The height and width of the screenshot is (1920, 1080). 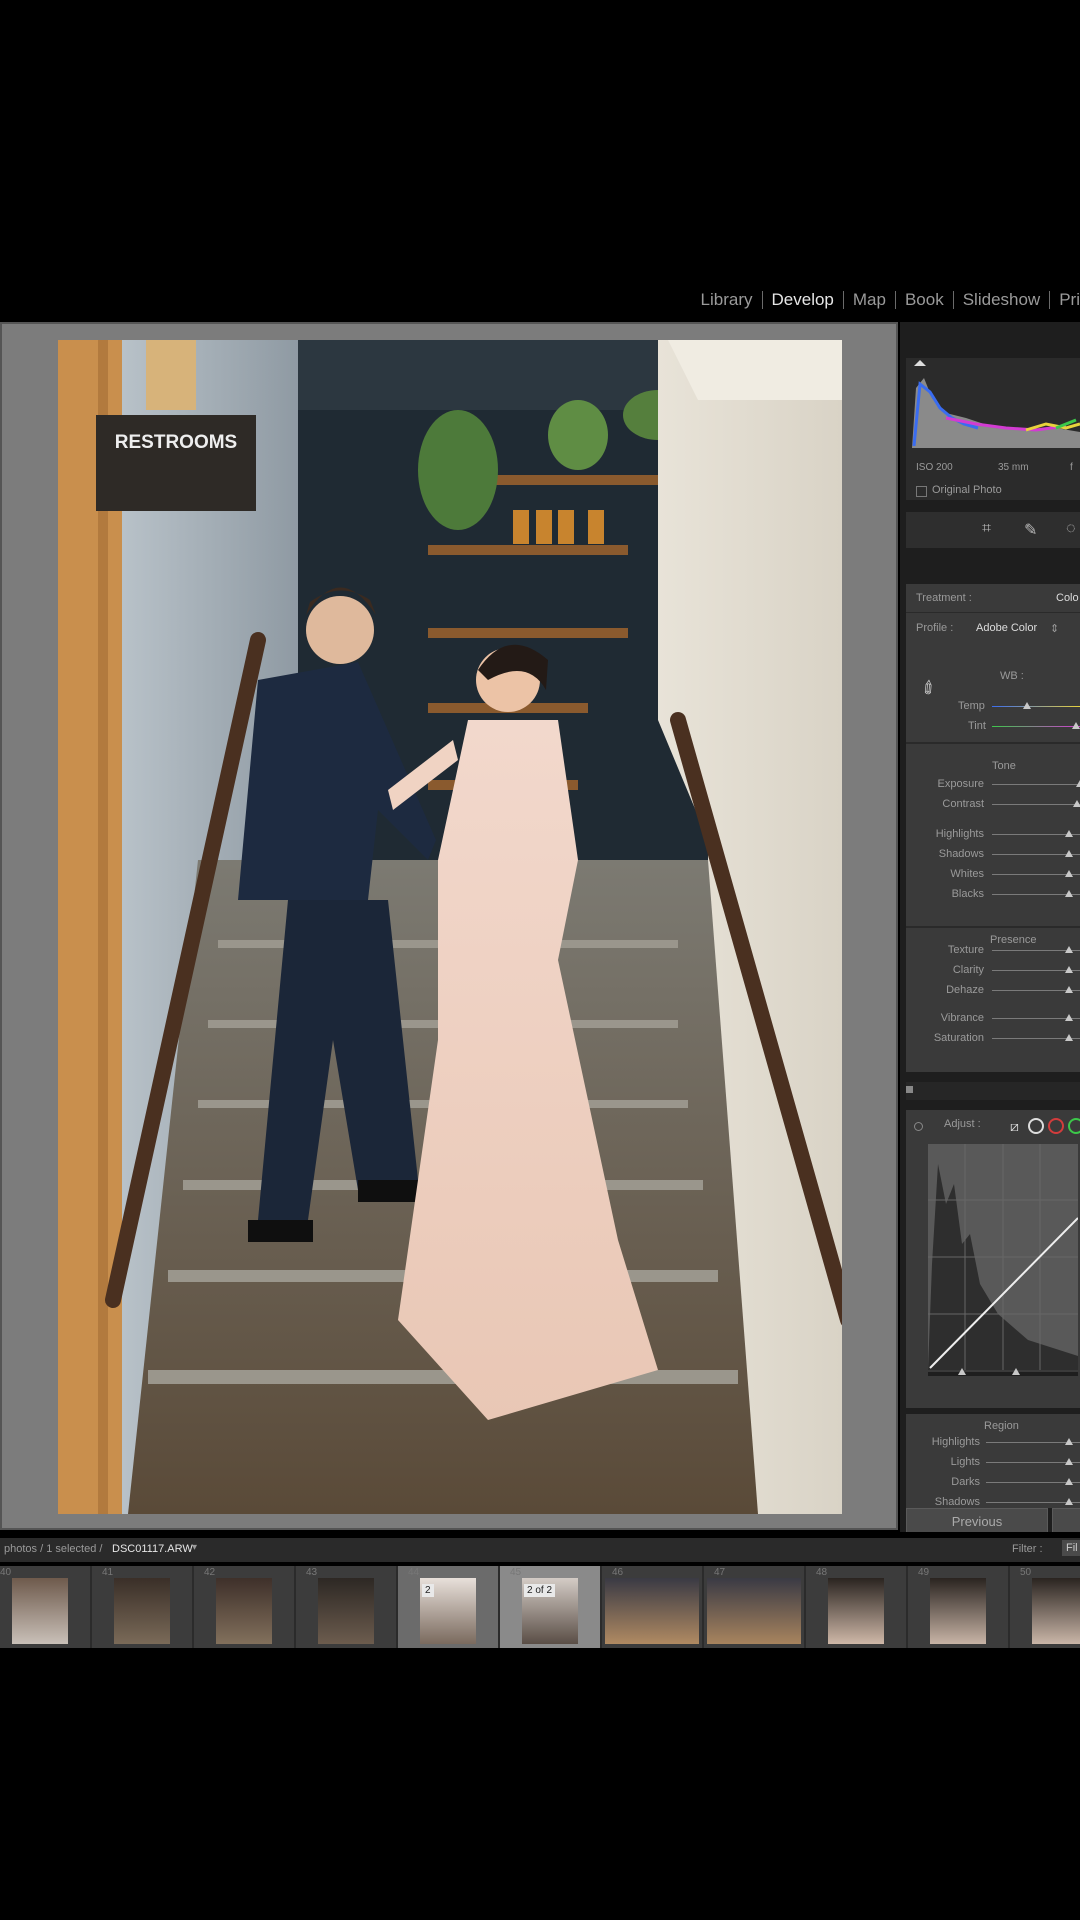 I want to click on temp-slider-knob, so click(x=1027, y=705).